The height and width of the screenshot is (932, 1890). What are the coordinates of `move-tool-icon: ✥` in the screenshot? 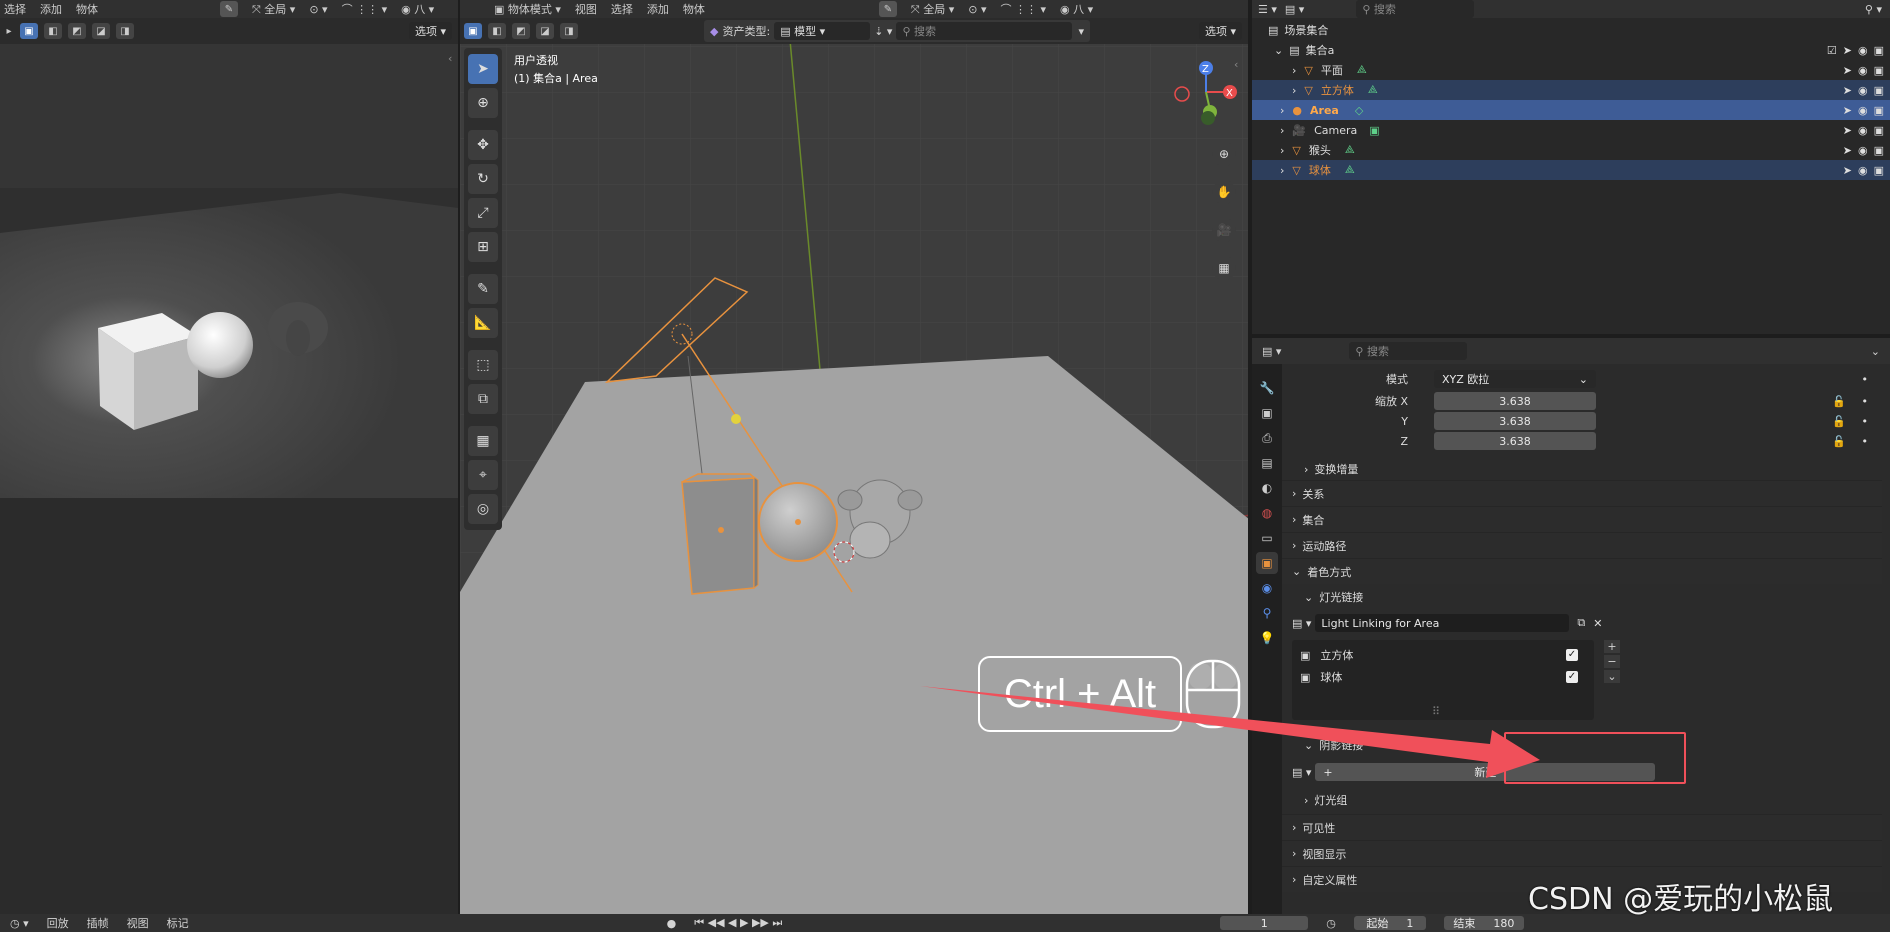 It's located at (483, 145).